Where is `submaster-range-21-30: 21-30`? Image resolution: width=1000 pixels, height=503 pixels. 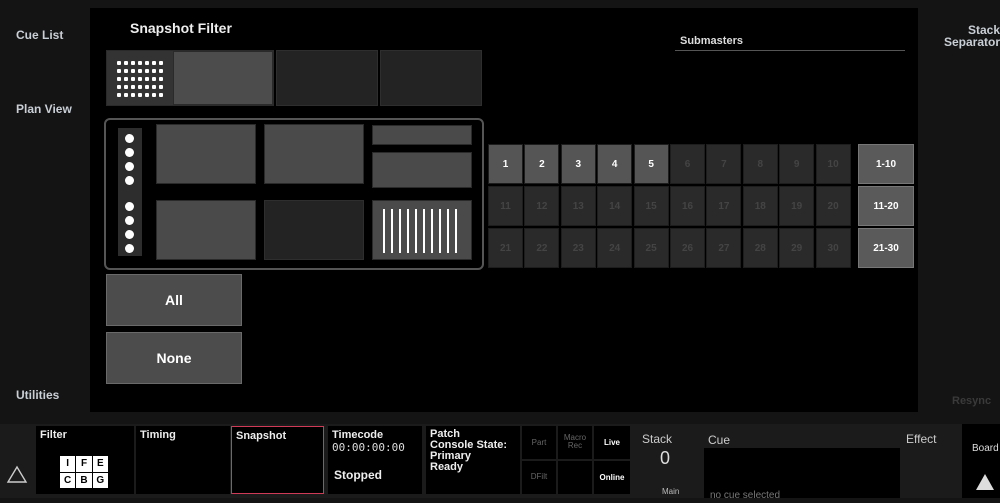 submaster-range-21-30: 21-30 is located at coordinates (886, 248).